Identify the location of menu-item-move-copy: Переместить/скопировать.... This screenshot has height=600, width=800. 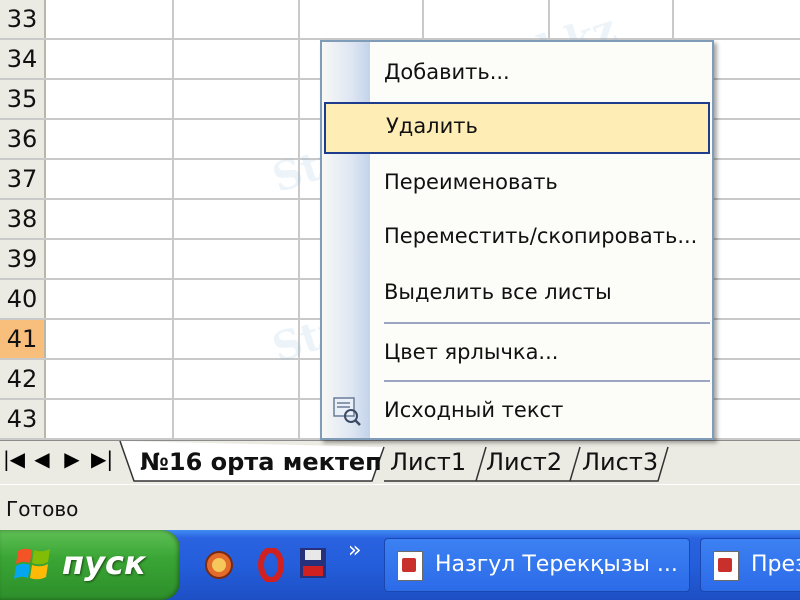
(517, 238).